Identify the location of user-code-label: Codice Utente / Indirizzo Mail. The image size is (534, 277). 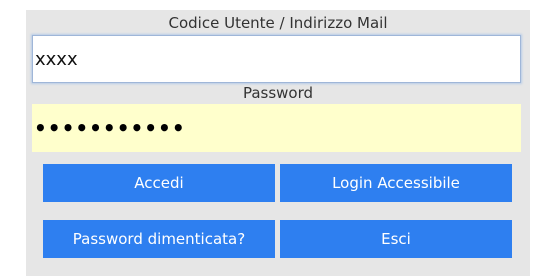
(278, 23).